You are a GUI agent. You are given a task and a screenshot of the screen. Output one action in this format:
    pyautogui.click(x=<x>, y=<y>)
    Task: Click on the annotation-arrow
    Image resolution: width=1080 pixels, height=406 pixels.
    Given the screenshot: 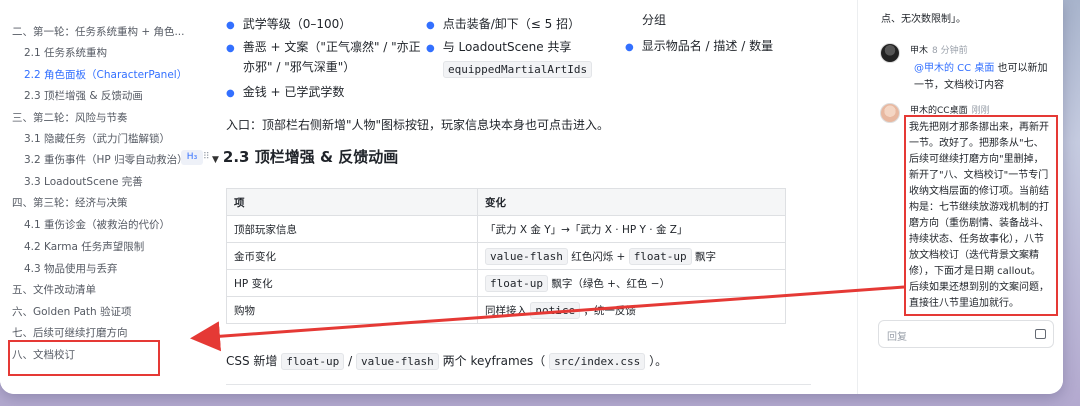 What is the action you would take?
    pyautogui.click(x=547, y=318)
    